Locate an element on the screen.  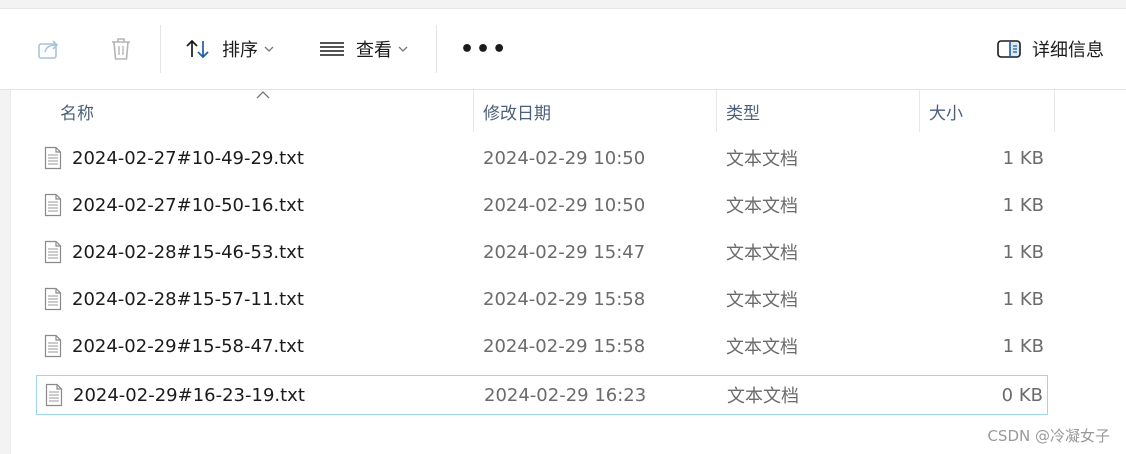
sort-button: 排序 is located at coordinates (229, 49).